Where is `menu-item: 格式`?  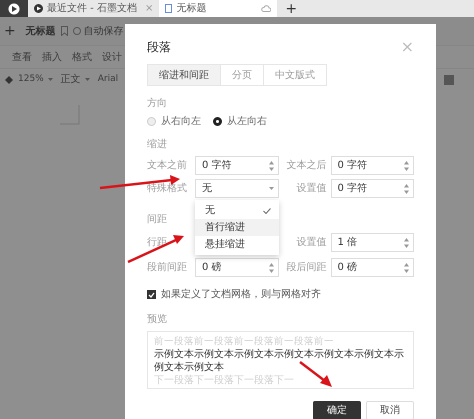
menu-item: 格式 is located at coordinates (82, 57).